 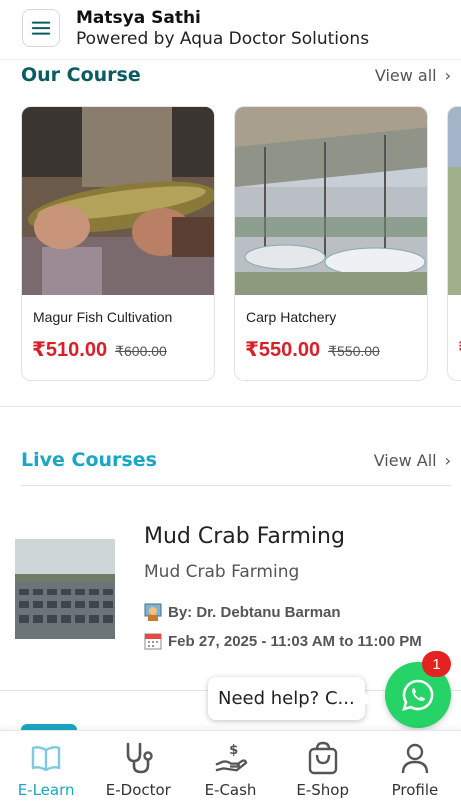 I want to click on teacher-icon, so click(x=153, y=612).